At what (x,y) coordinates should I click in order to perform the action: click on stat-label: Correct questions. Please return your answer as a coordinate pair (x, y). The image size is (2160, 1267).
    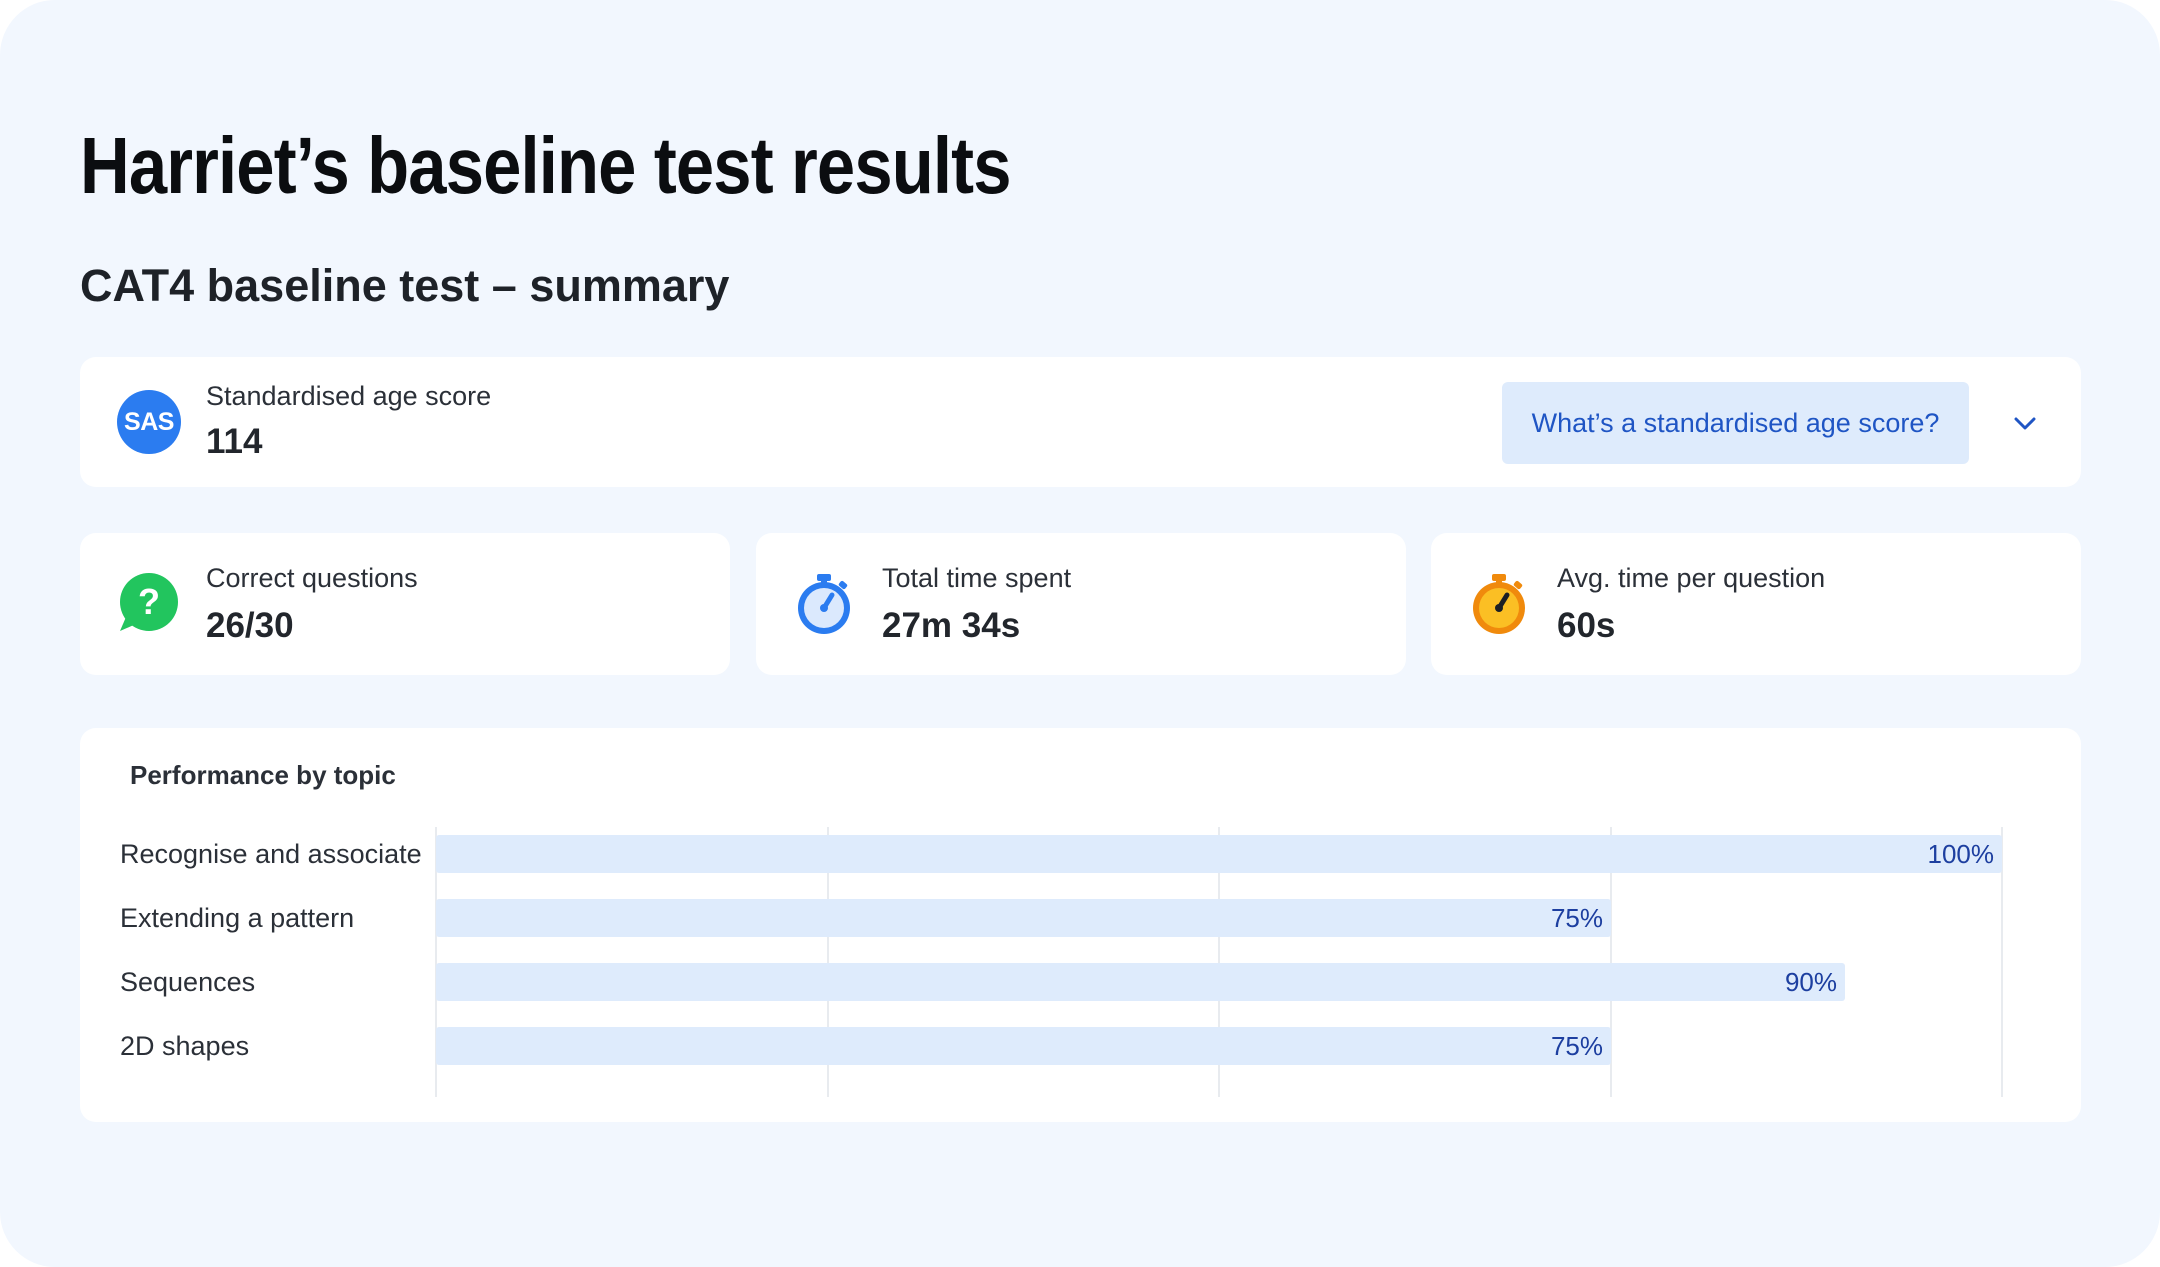
    Looking at the image, I should click on (312, 578).